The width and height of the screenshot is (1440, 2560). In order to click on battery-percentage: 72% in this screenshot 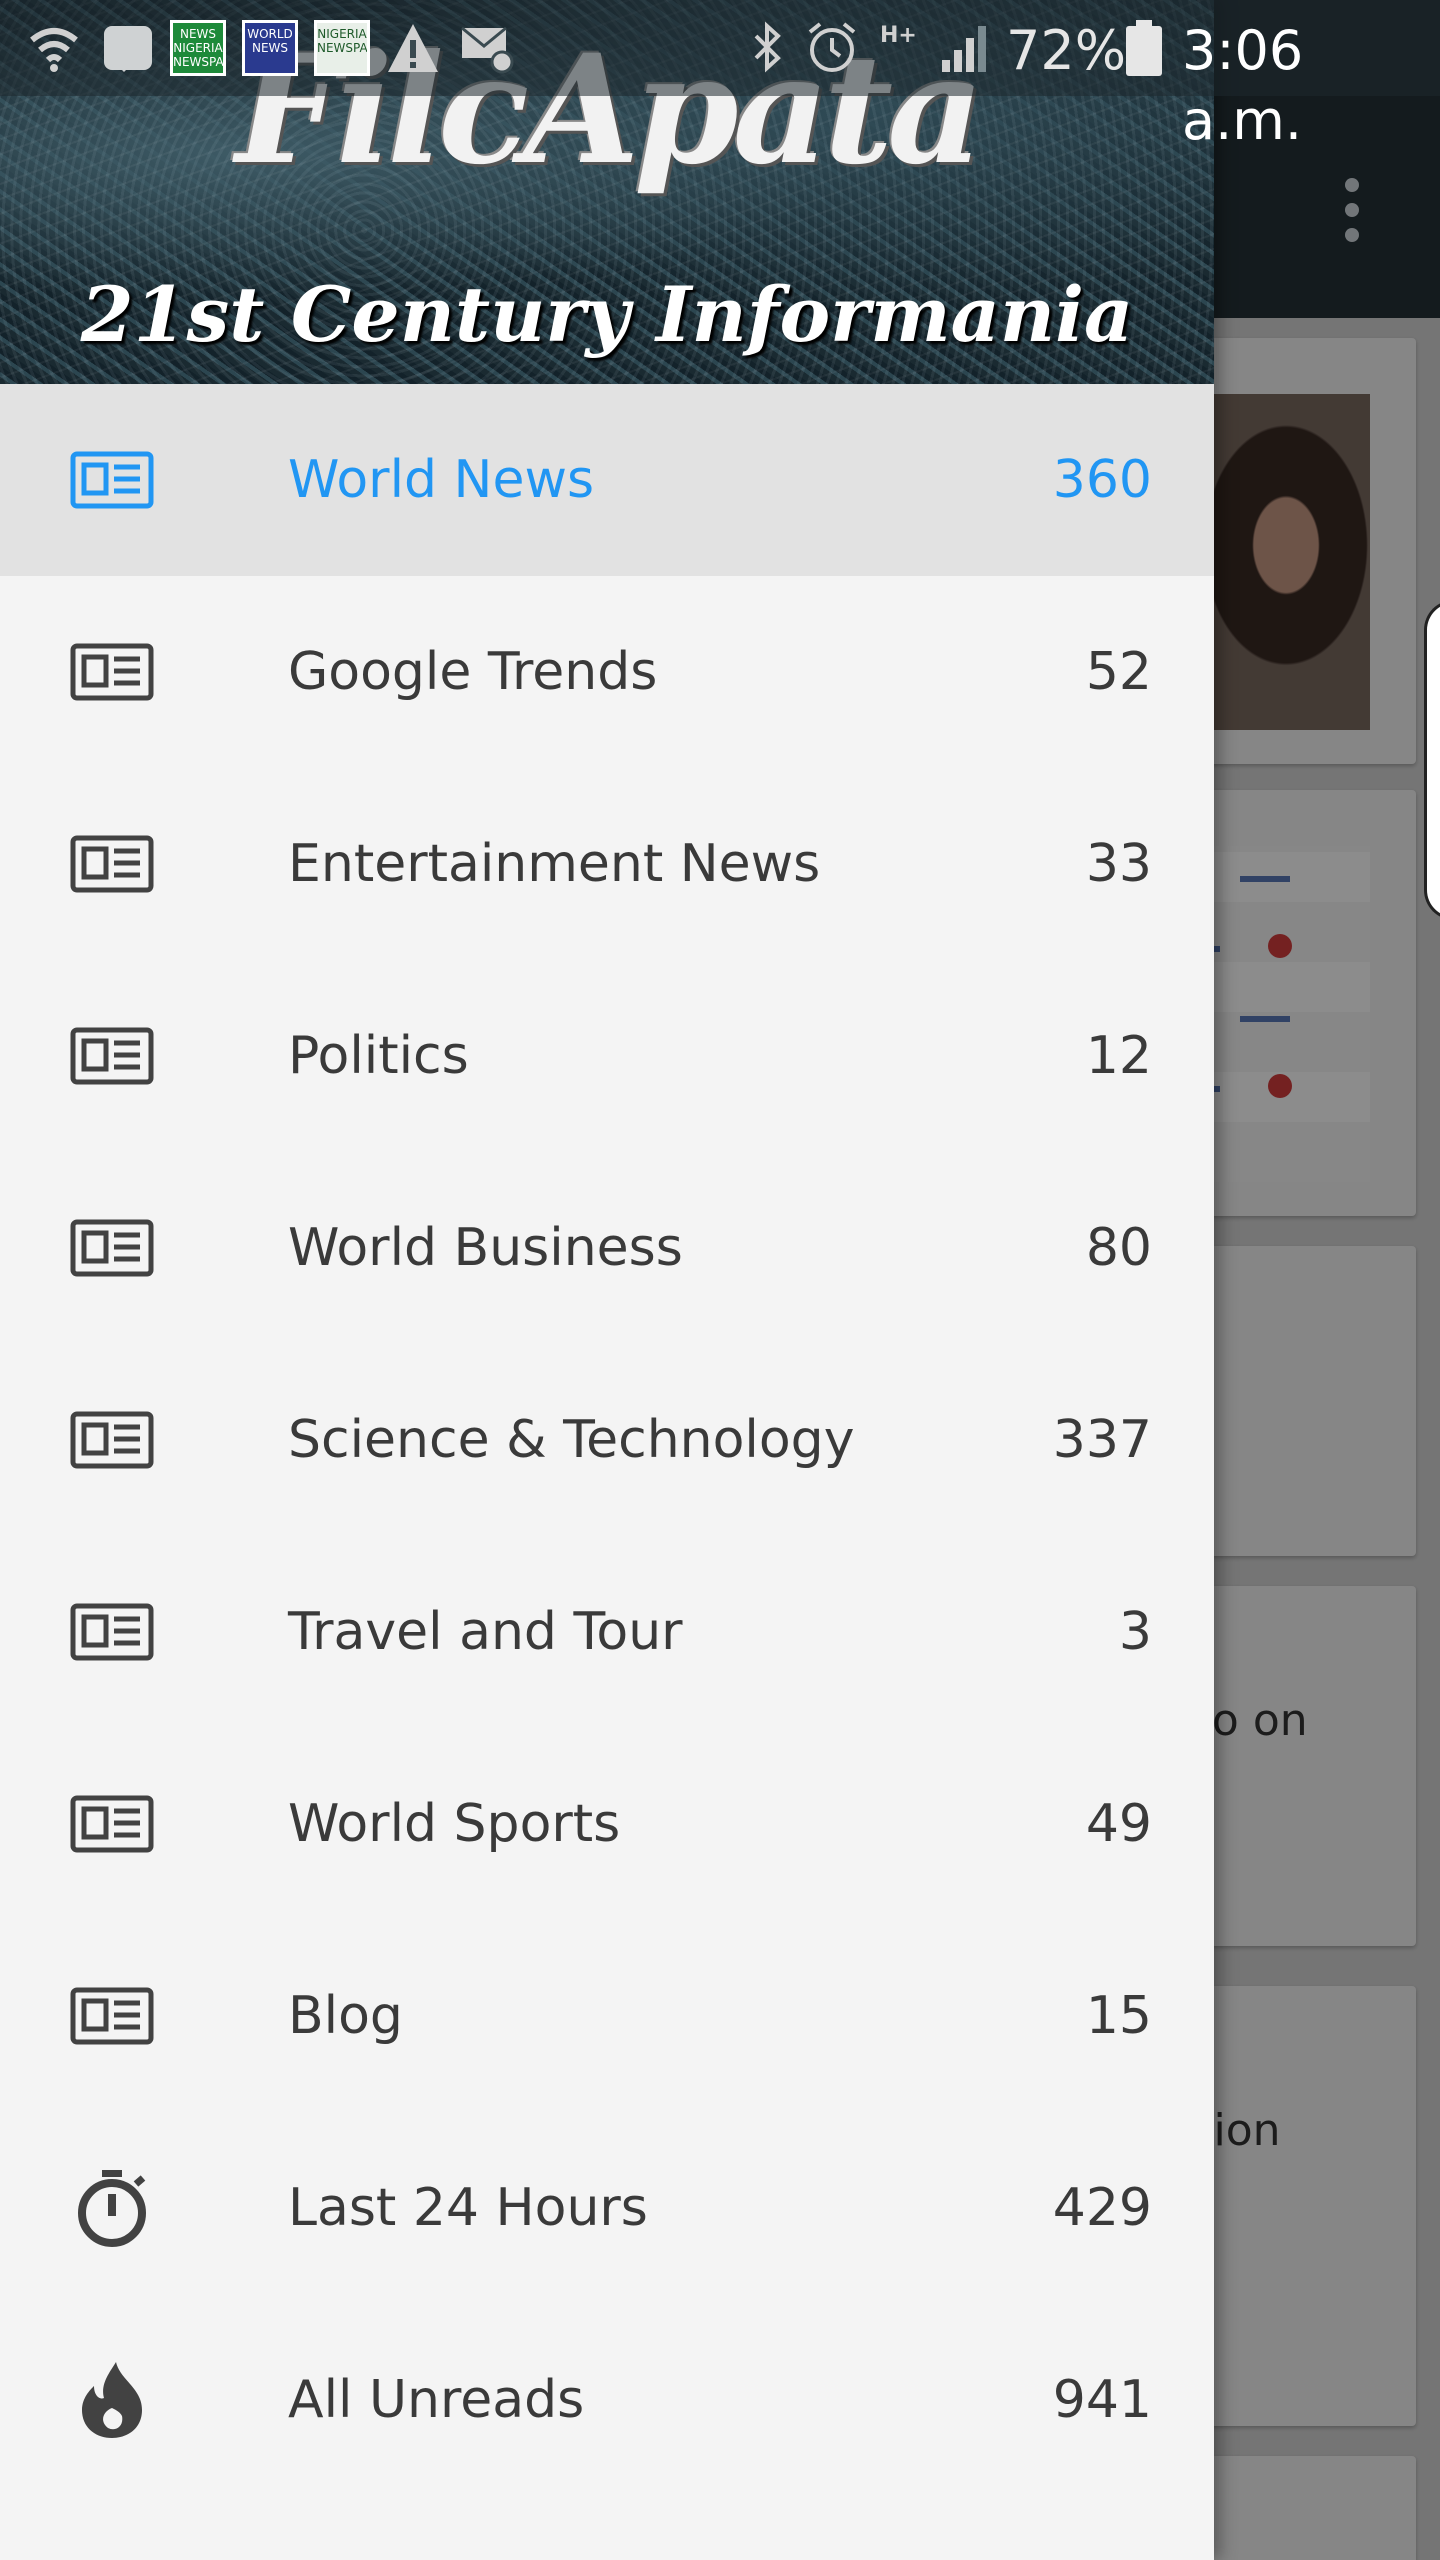, I will do `click(1066, 50)`.